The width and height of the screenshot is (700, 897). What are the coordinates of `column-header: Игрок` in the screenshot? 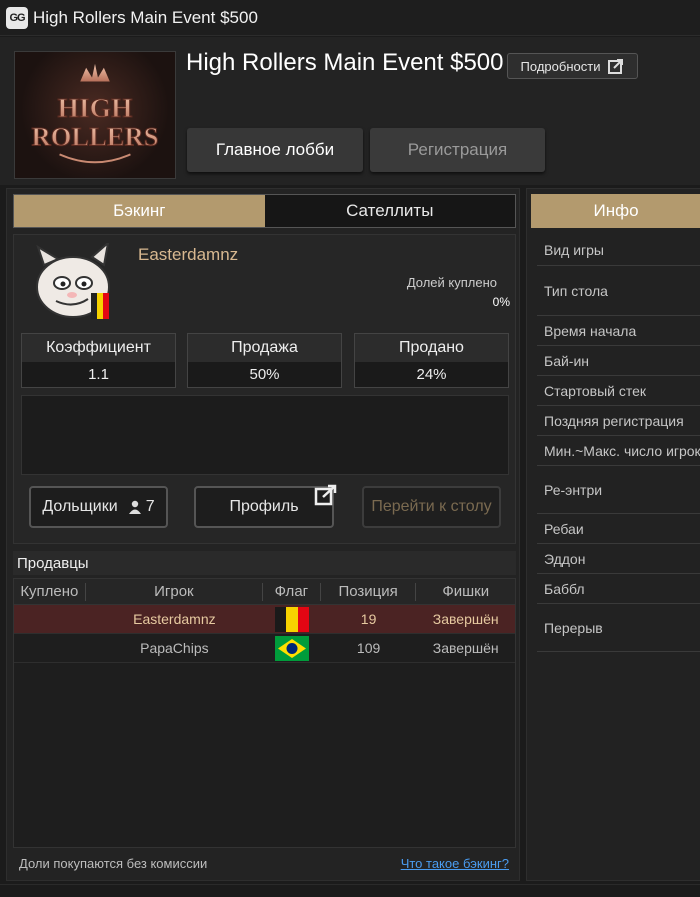 It's located at (175, 591).